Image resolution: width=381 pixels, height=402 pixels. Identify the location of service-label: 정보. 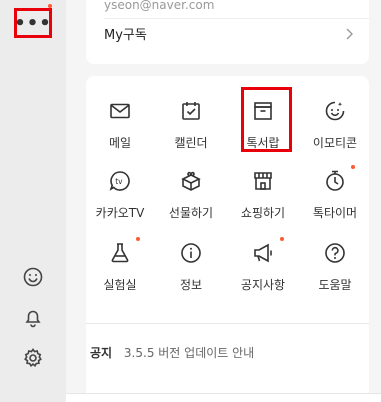
(191, 285).